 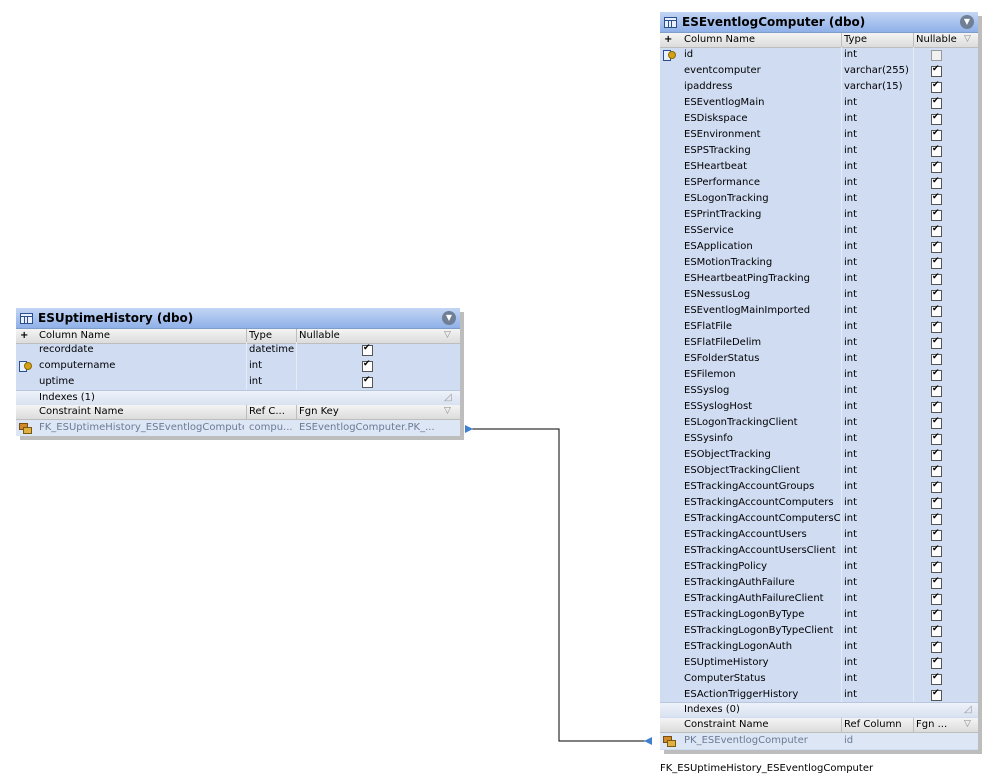 What do you see at coordinates (238, 350) in the screenshot?
I see `column-row: recorddate datetime` at bounding box center [238, 350].